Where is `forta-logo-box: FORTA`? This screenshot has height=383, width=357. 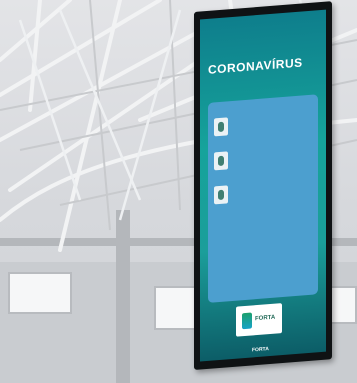
forta-logo-box: FORTA is located at coordinates (259, 320).